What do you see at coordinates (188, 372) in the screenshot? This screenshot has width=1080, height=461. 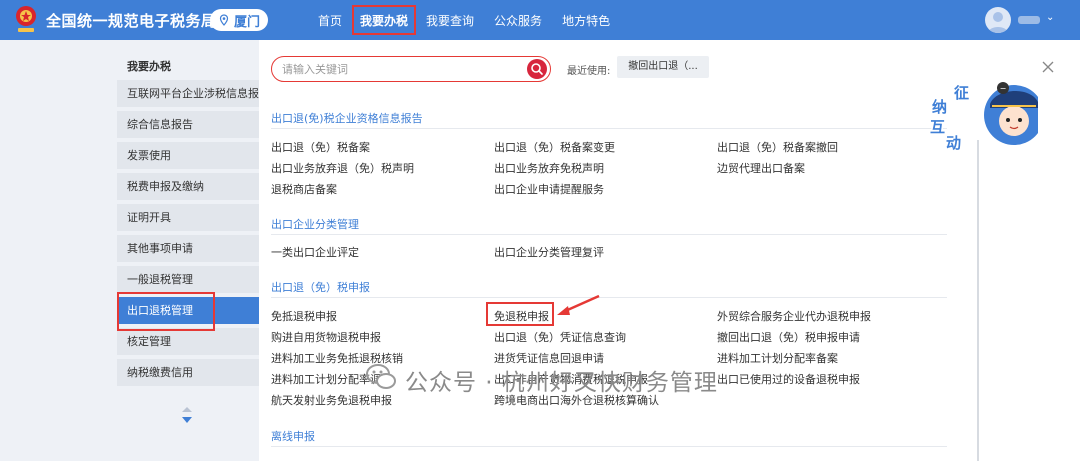 I see `sidebar-item-credit: 纳税缴费信用` at bounding box center [188, 372].